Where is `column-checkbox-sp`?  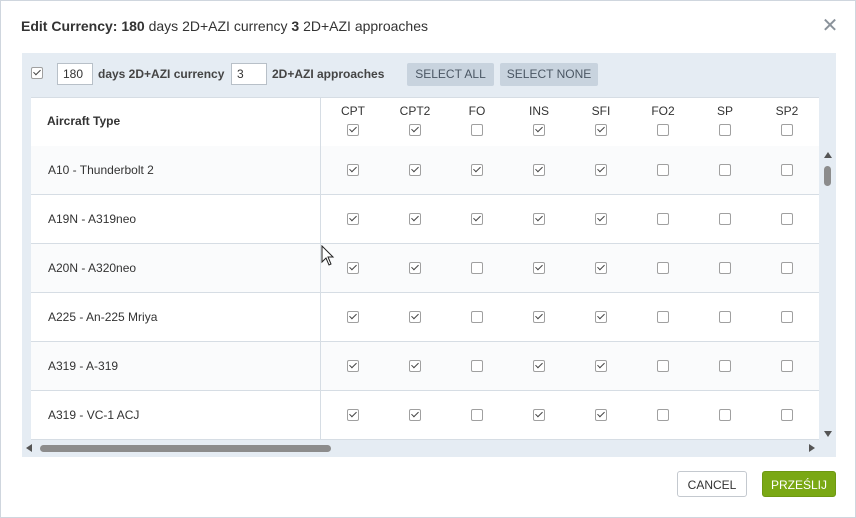
column-checkbox-sp is located at coordinates (725, 130).